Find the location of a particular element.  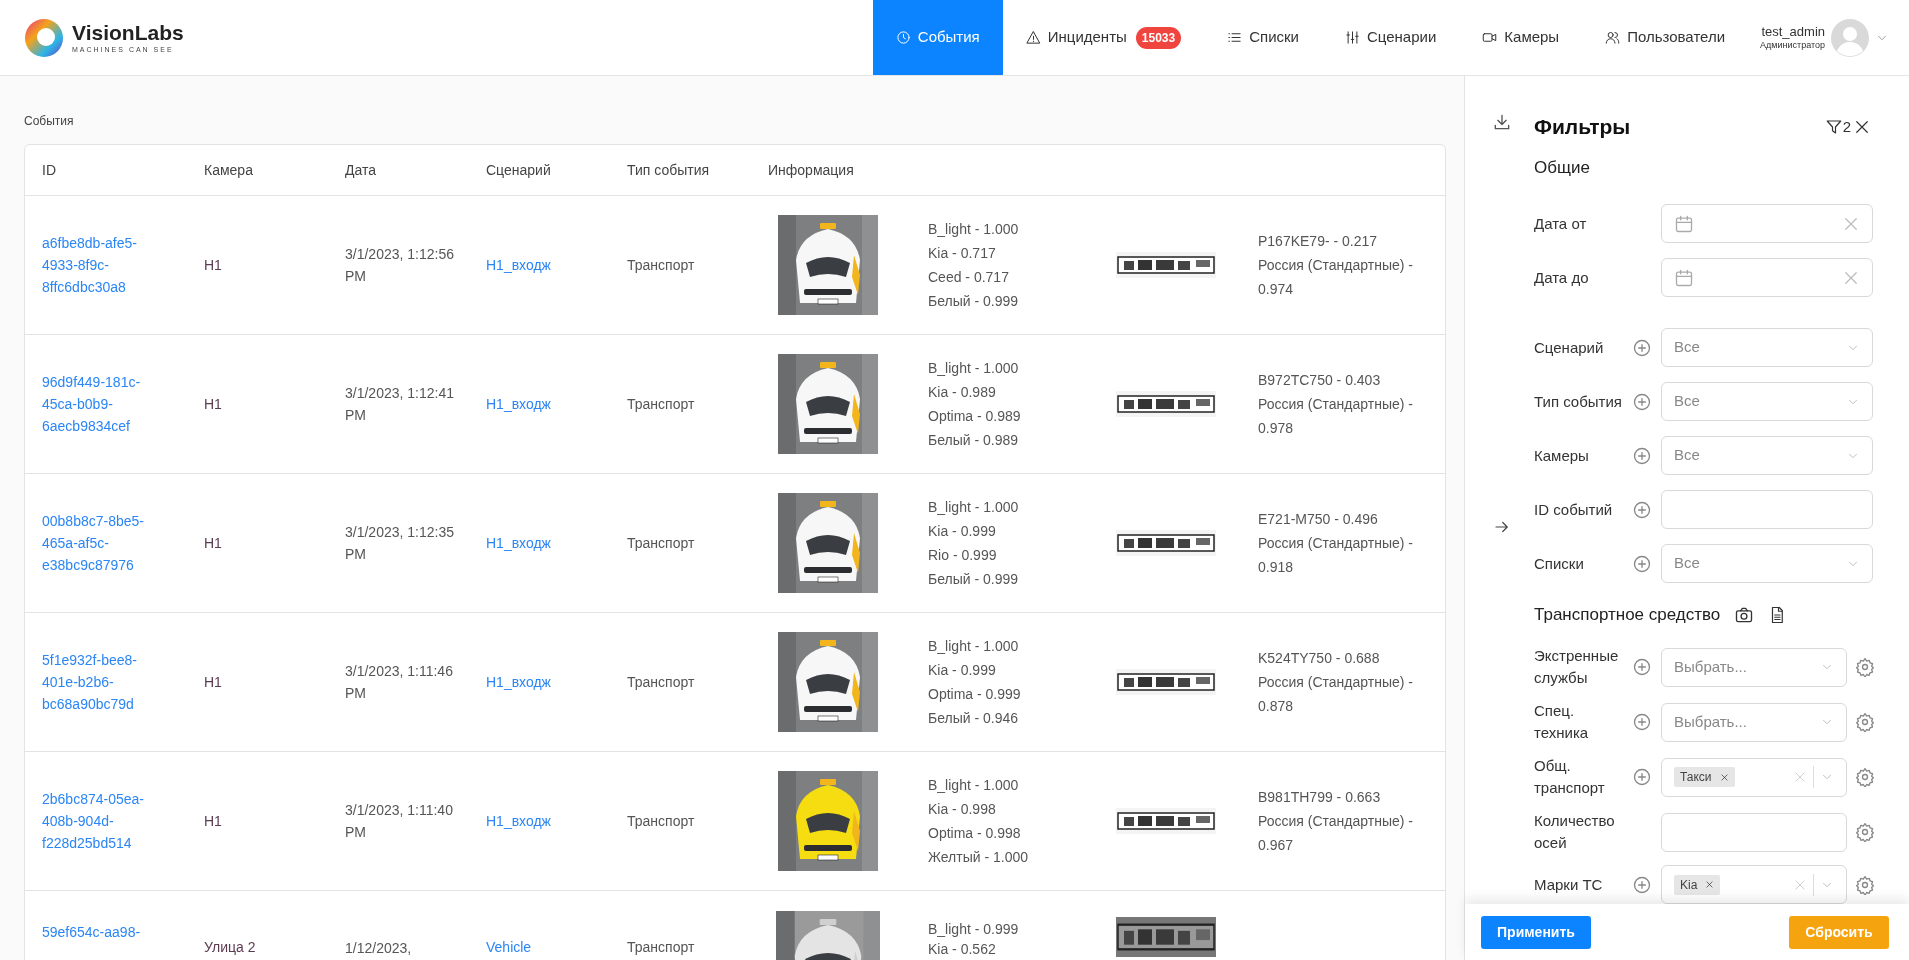

event-id-link: 59ef654c-aa98- is located at coordinates (123, 917).